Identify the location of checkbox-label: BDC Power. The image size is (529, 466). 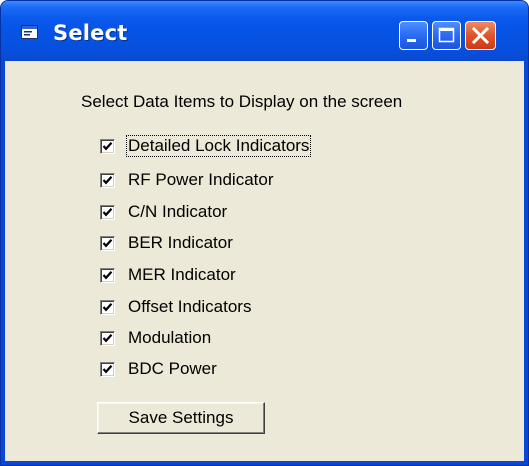
(172, 368).